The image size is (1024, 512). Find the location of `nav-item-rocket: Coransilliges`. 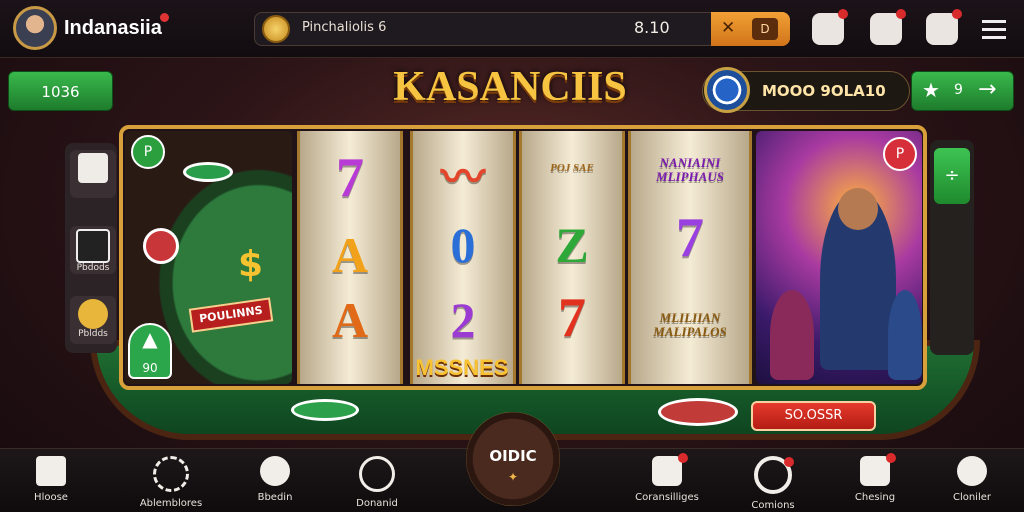

nav-item-rocket: Coransilliges is located at coordinates (667, 480).